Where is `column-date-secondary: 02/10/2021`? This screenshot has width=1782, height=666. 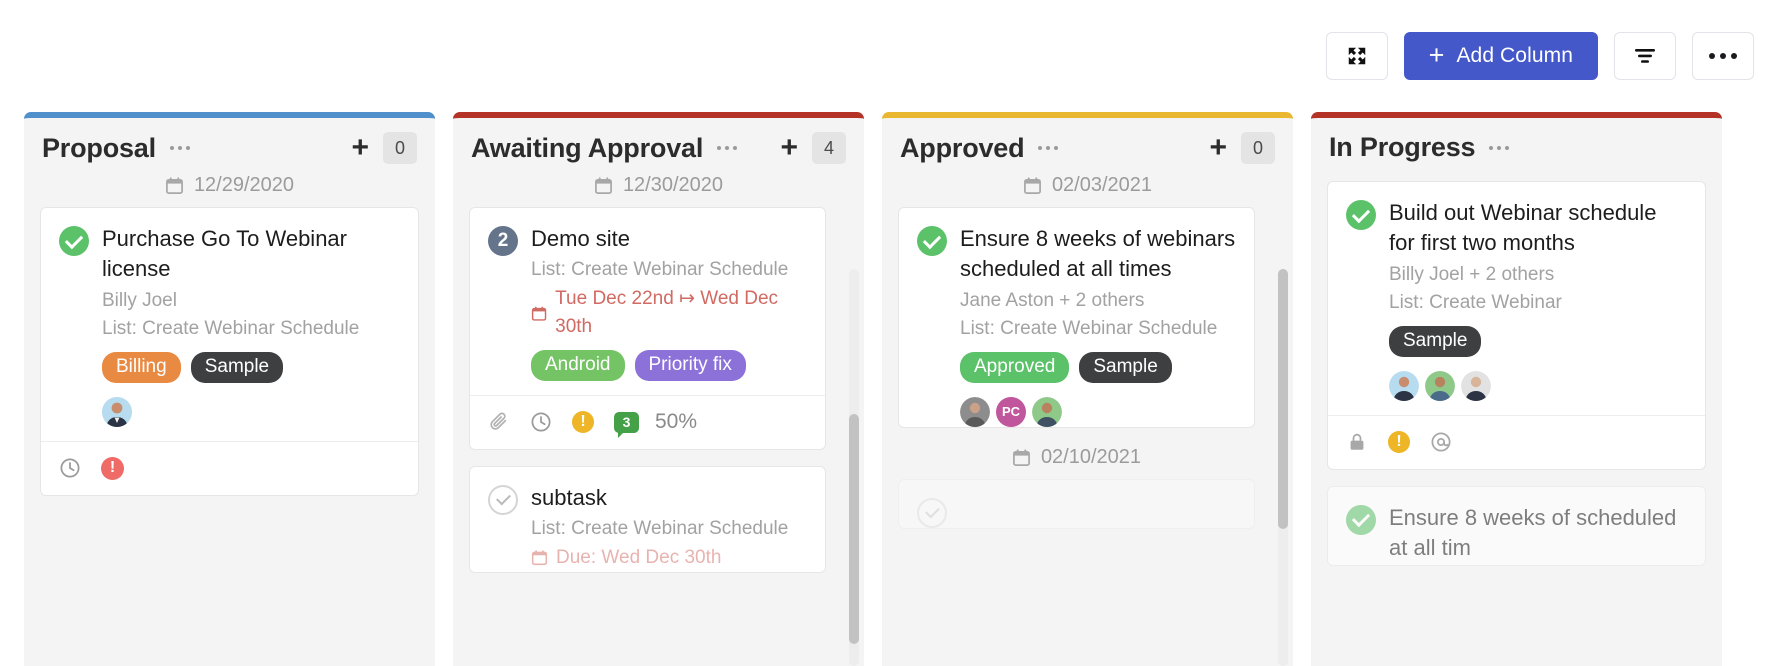 column-date-secondary: 02/10/2021 is located at coordinates (1076, 461).